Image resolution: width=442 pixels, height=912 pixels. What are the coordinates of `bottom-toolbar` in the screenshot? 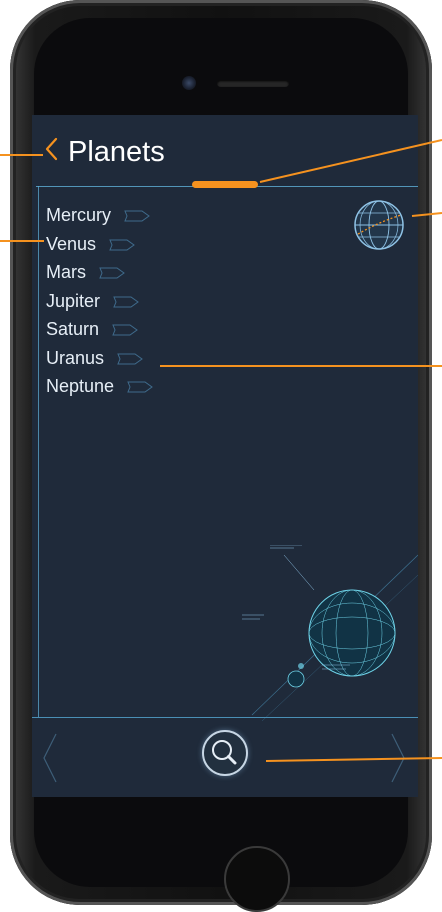 It's located at (225, 757).